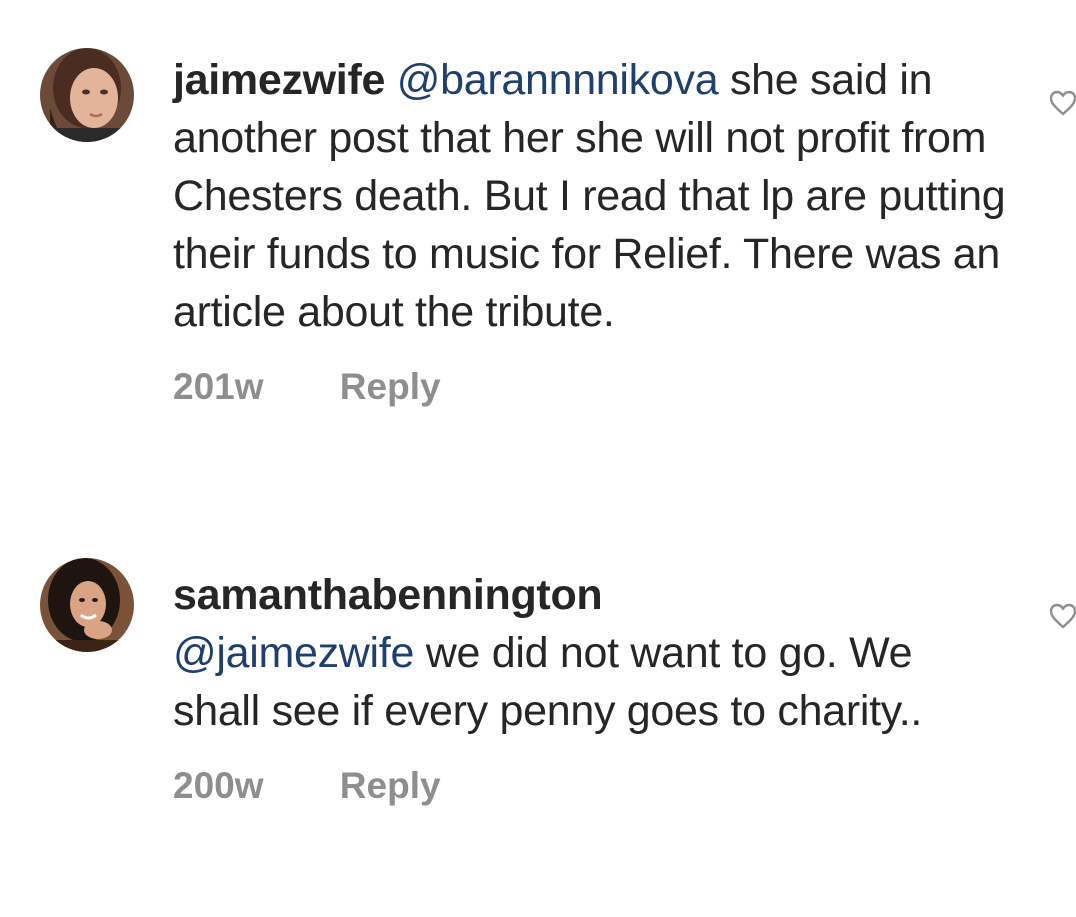 Image resolution: width=1076 pixels, height=917 pixels. Describe the element at coordinates (558, 80) in the screenshot. I see `mention-link: @barannnnikova` at that location.